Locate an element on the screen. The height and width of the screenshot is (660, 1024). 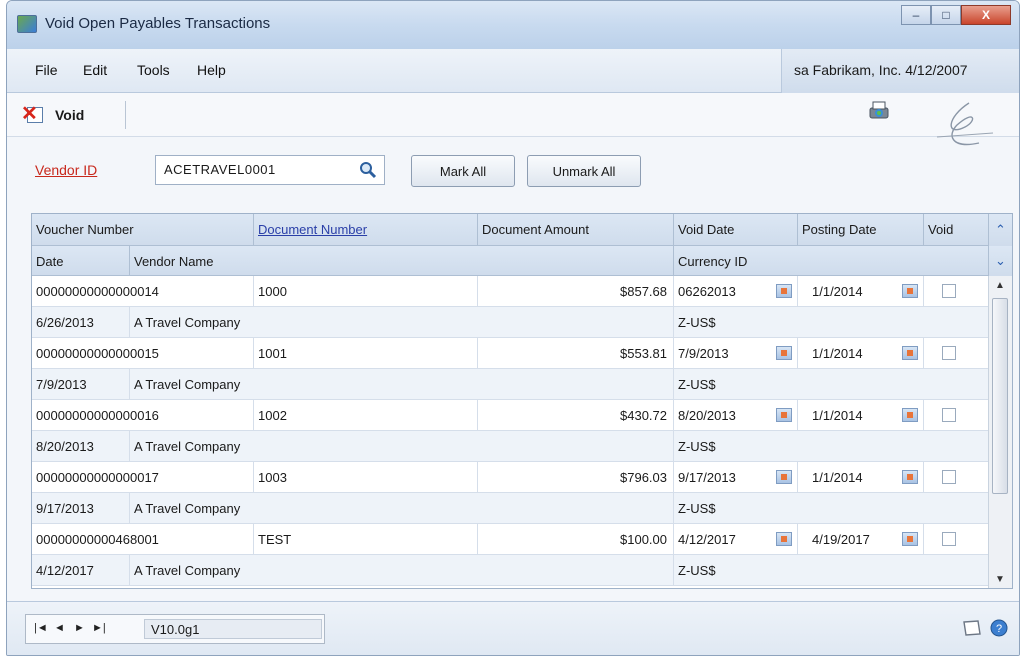
unmark-all-button: Unmark All is located at coordinates (584, 171).